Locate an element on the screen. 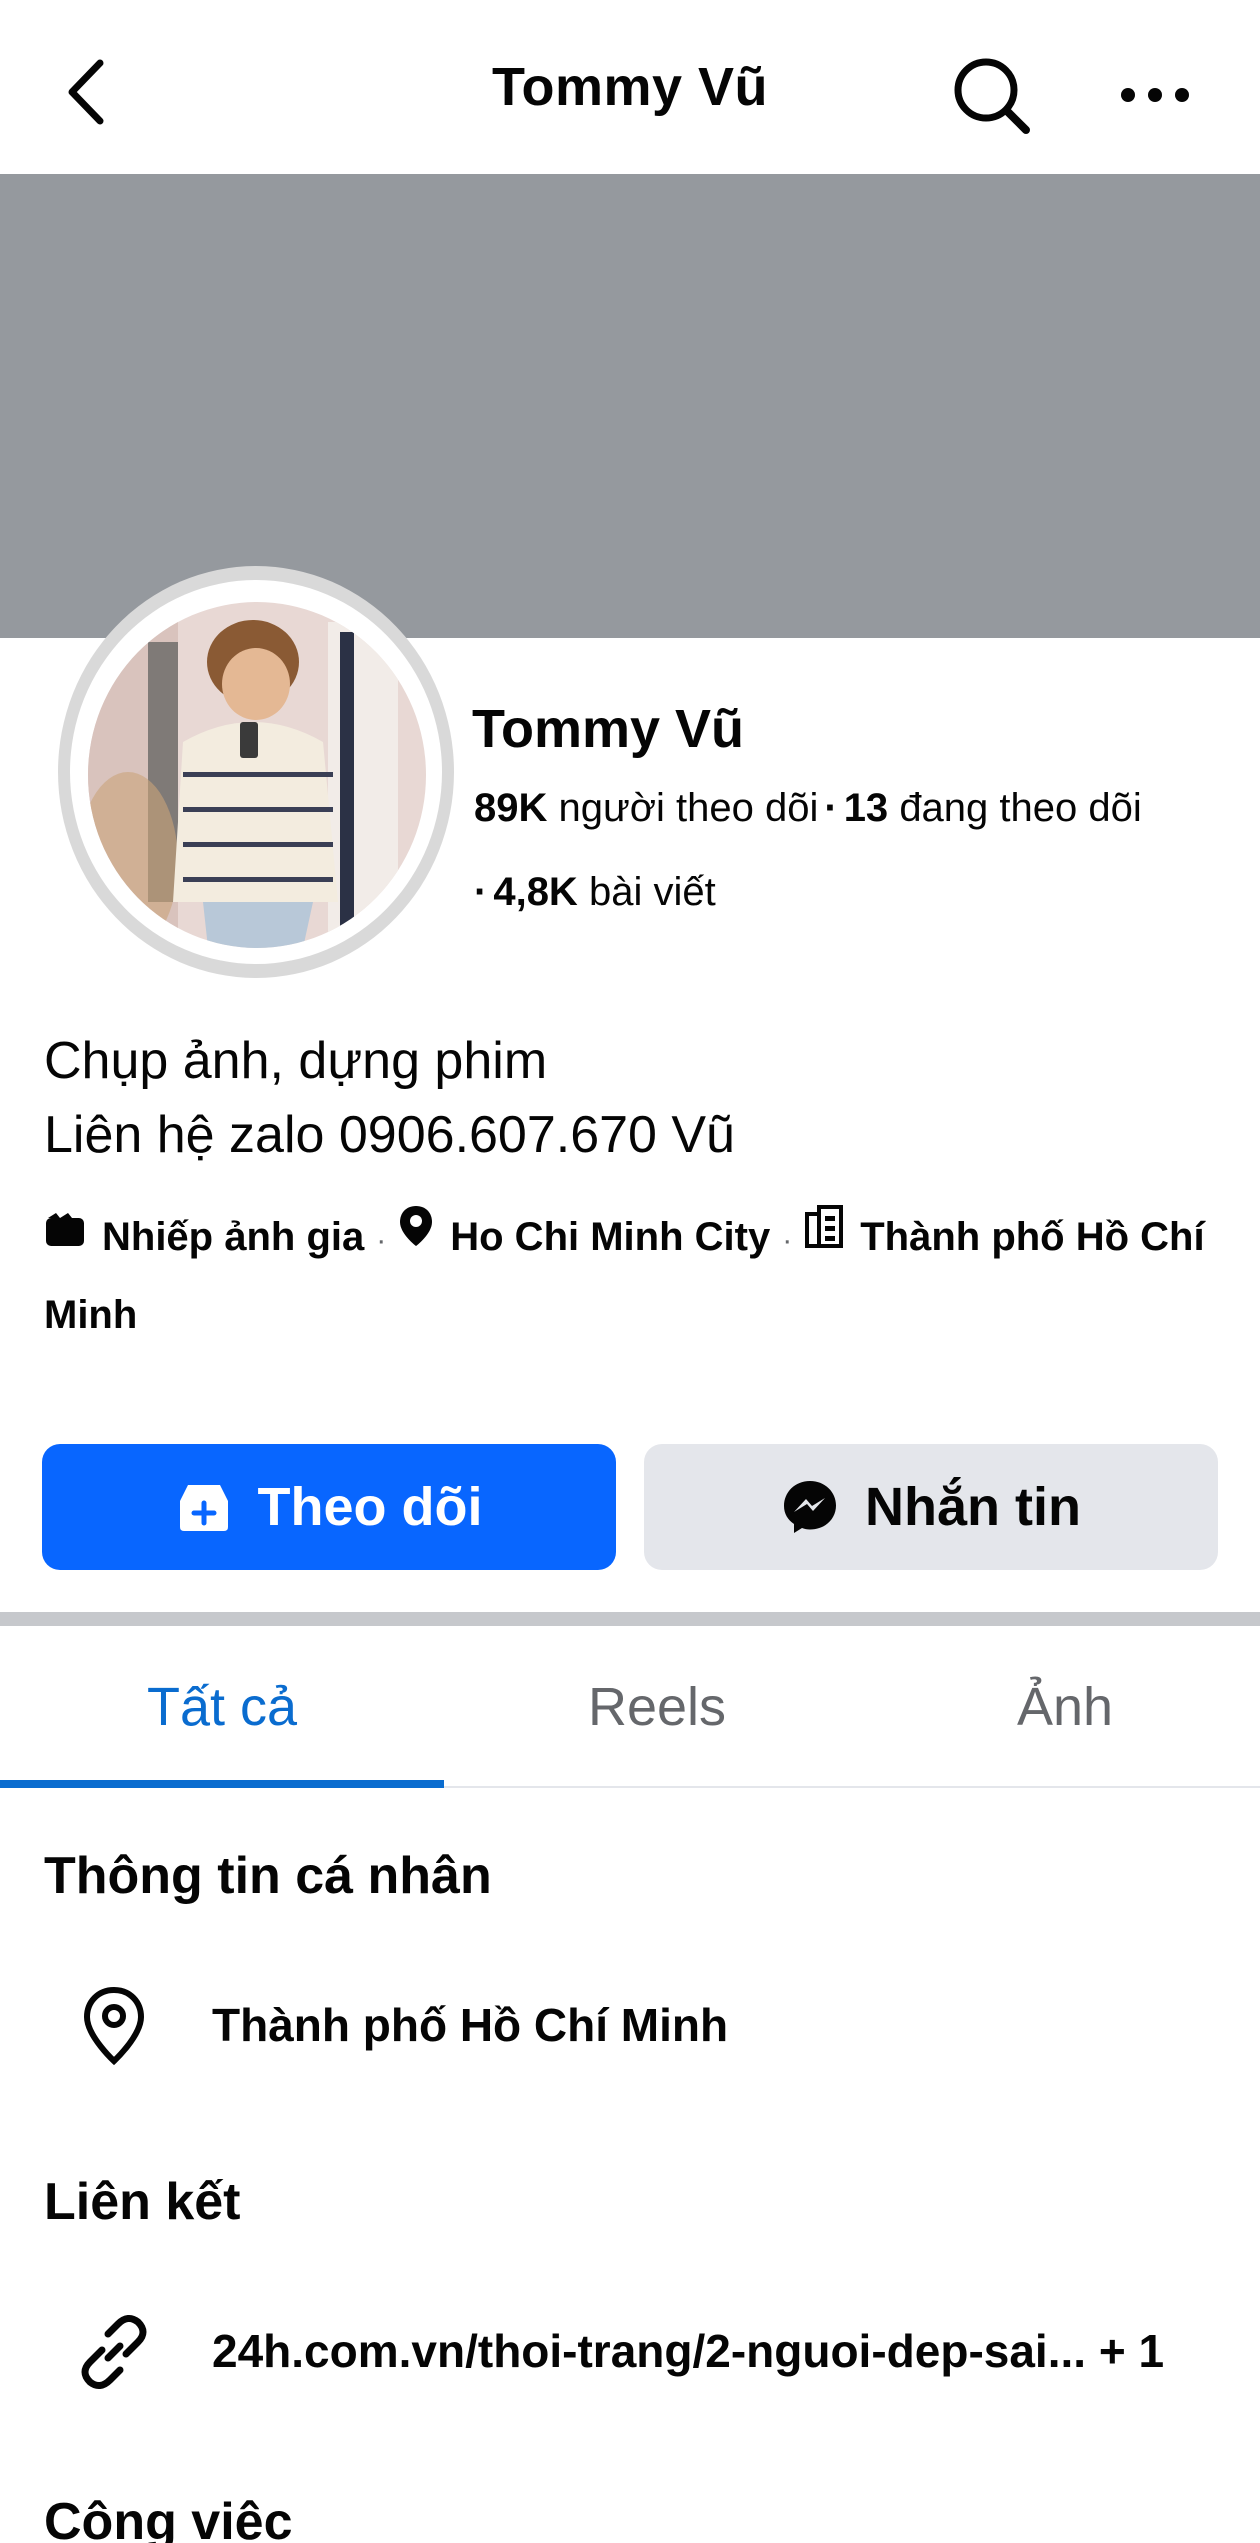 This screenshot has width=1260, height=2543. bio-line: Chụp ảnh, dựng phim is located at coordinates (296, 1061).